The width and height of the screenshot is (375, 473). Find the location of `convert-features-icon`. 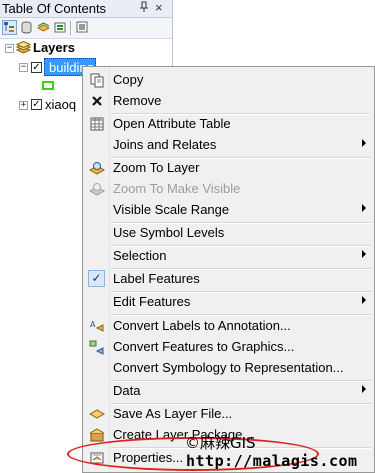

convert-features-icon is located at coordinates (97, 347).